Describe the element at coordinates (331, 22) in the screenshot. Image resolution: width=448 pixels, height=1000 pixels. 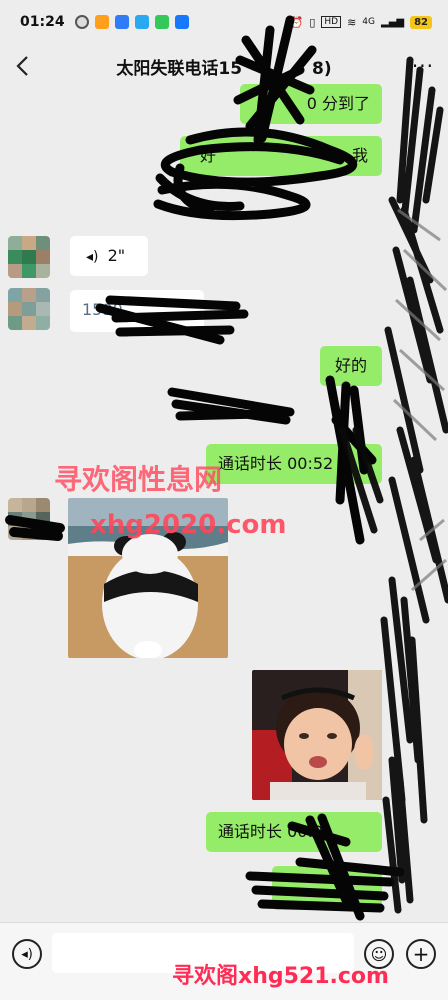
I see `hd-icon: HD` at that location.